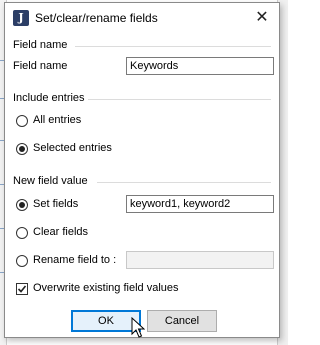 The height and width of the screenshot is (345, 320). What do you see at coordinates (22, 261) in the screenshot?
I see `rename-field-radio` at bounding box center [22, 261].